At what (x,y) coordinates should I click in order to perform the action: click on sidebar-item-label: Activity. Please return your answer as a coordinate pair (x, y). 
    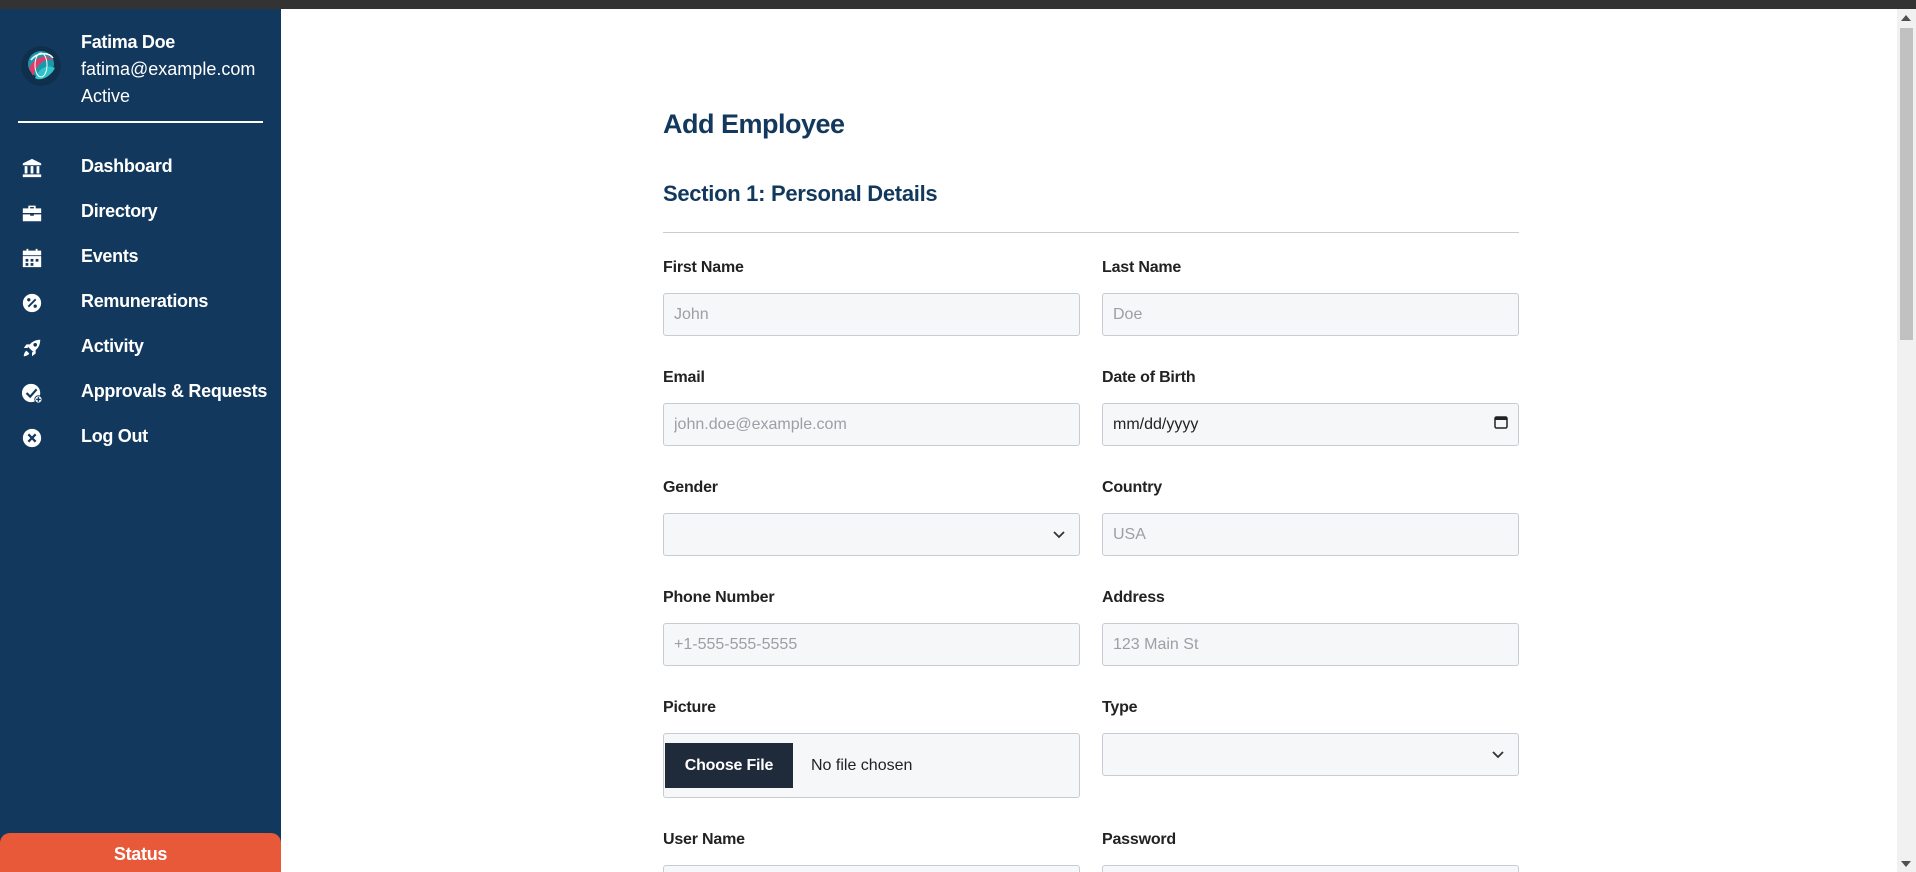
    Looking at the image, I should click on (112, 346).